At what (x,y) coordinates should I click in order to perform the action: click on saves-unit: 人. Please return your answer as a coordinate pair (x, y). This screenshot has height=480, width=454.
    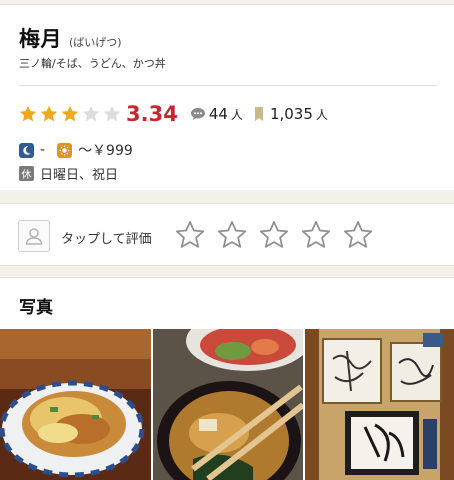
    Looking at the image, I should click on (321, 114).